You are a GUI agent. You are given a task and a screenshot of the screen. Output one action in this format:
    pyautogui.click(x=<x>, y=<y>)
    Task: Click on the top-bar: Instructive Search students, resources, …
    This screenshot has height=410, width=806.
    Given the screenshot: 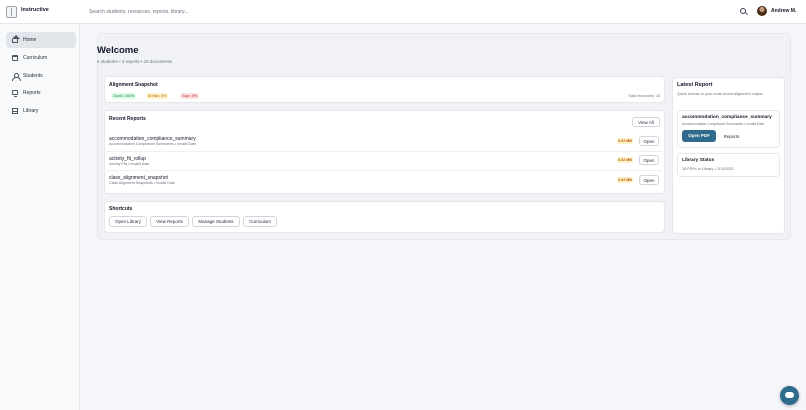 What is the action you would take?
    pyautogui.click(x=403, y=12)
    